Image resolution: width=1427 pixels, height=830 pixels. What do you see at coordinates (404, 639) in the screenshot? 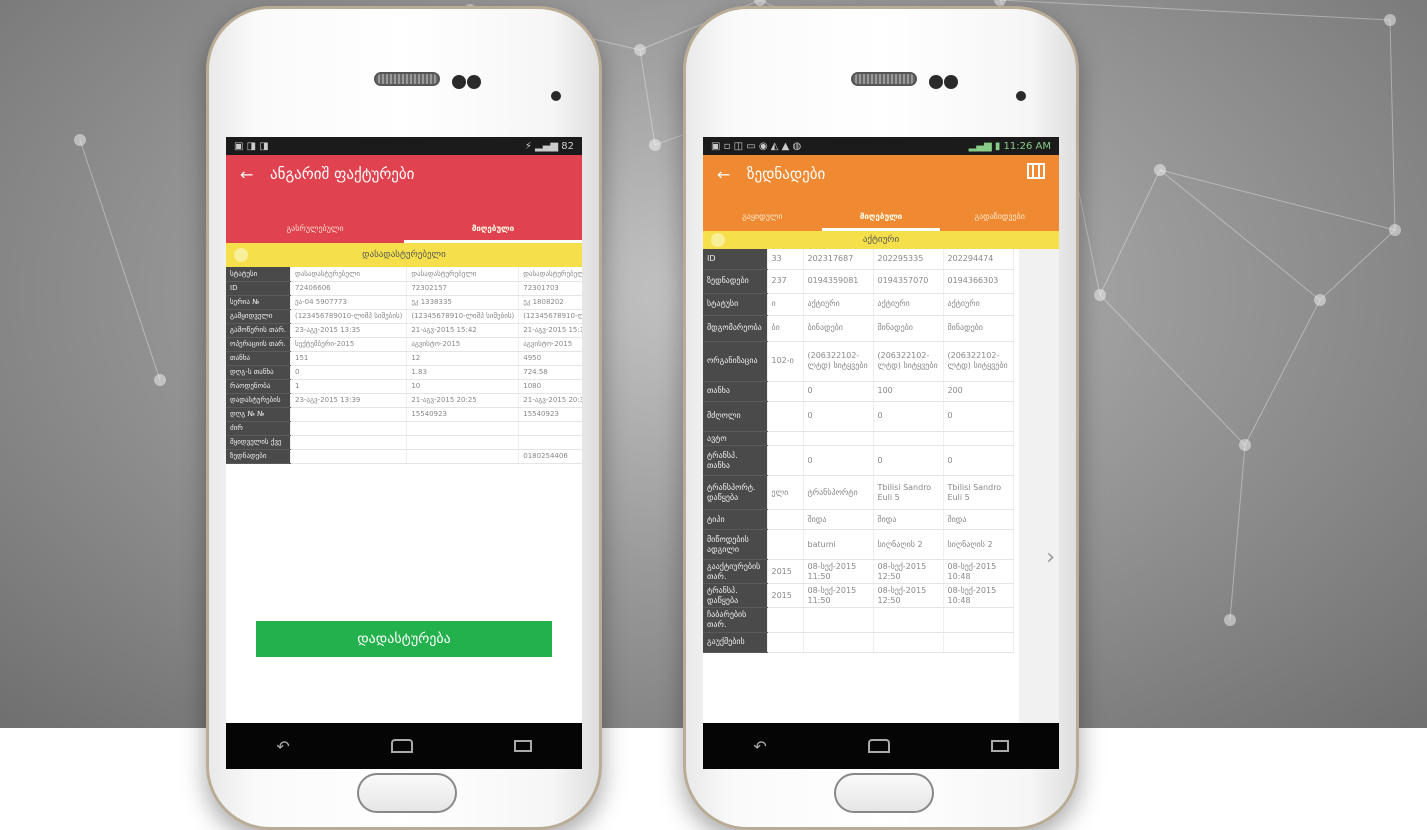
I see `confirm-button: დადასტურება` at bounding box center [404, 639].